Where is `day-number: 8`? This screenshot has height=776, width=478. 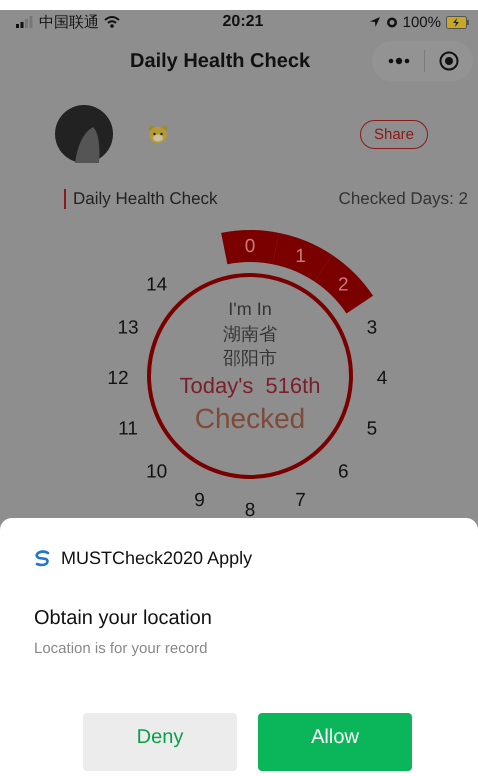 day-number: 8 is located at coordinates (250, 510).